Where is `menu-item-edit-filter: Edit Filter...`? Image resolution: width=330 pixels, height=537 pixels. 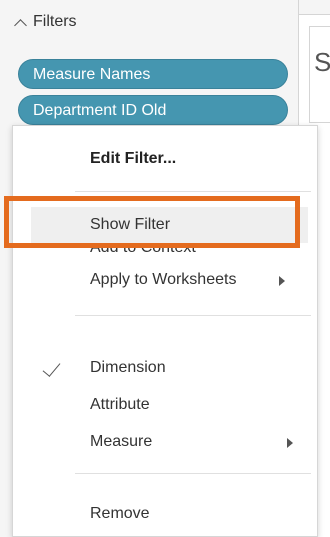
menu-item-edit-filter: Edit Filter... is located at coordinates (165, 159).